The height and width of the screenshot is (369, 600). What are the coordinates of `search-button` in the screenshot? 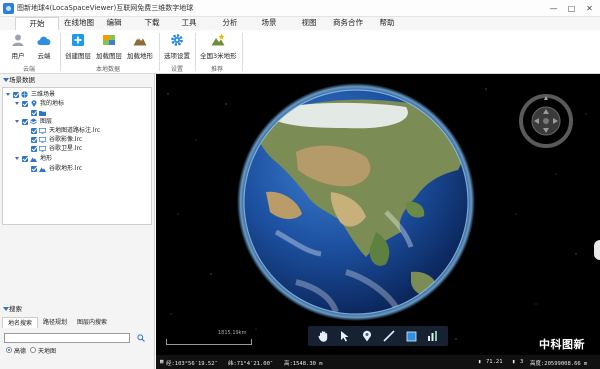 It's located at (141, 338).